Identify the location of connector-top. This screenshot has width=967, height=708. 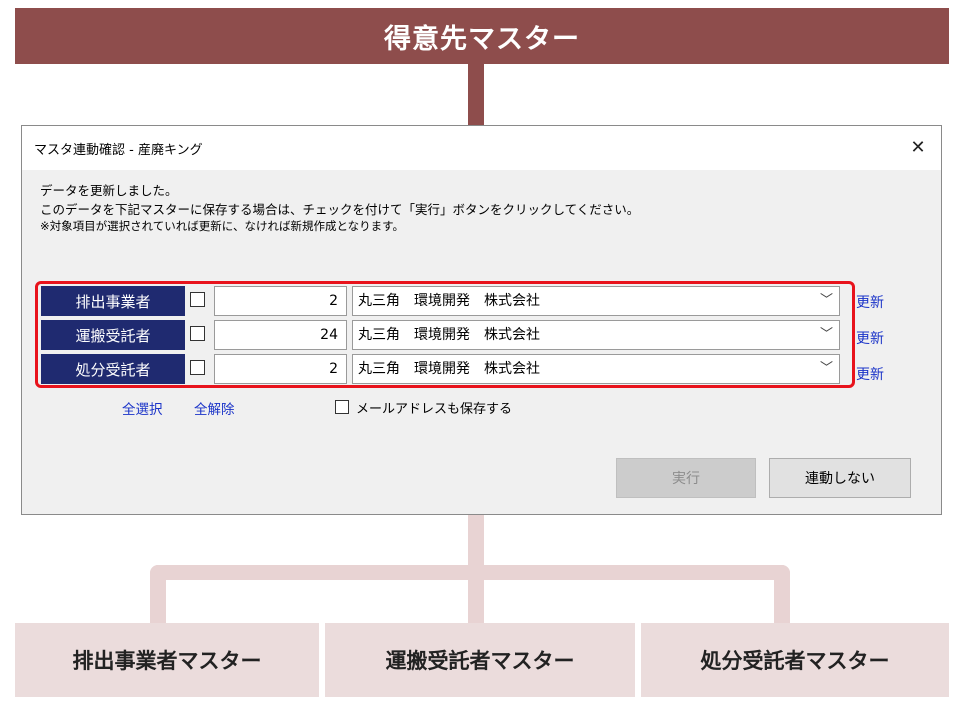
(476, 95).